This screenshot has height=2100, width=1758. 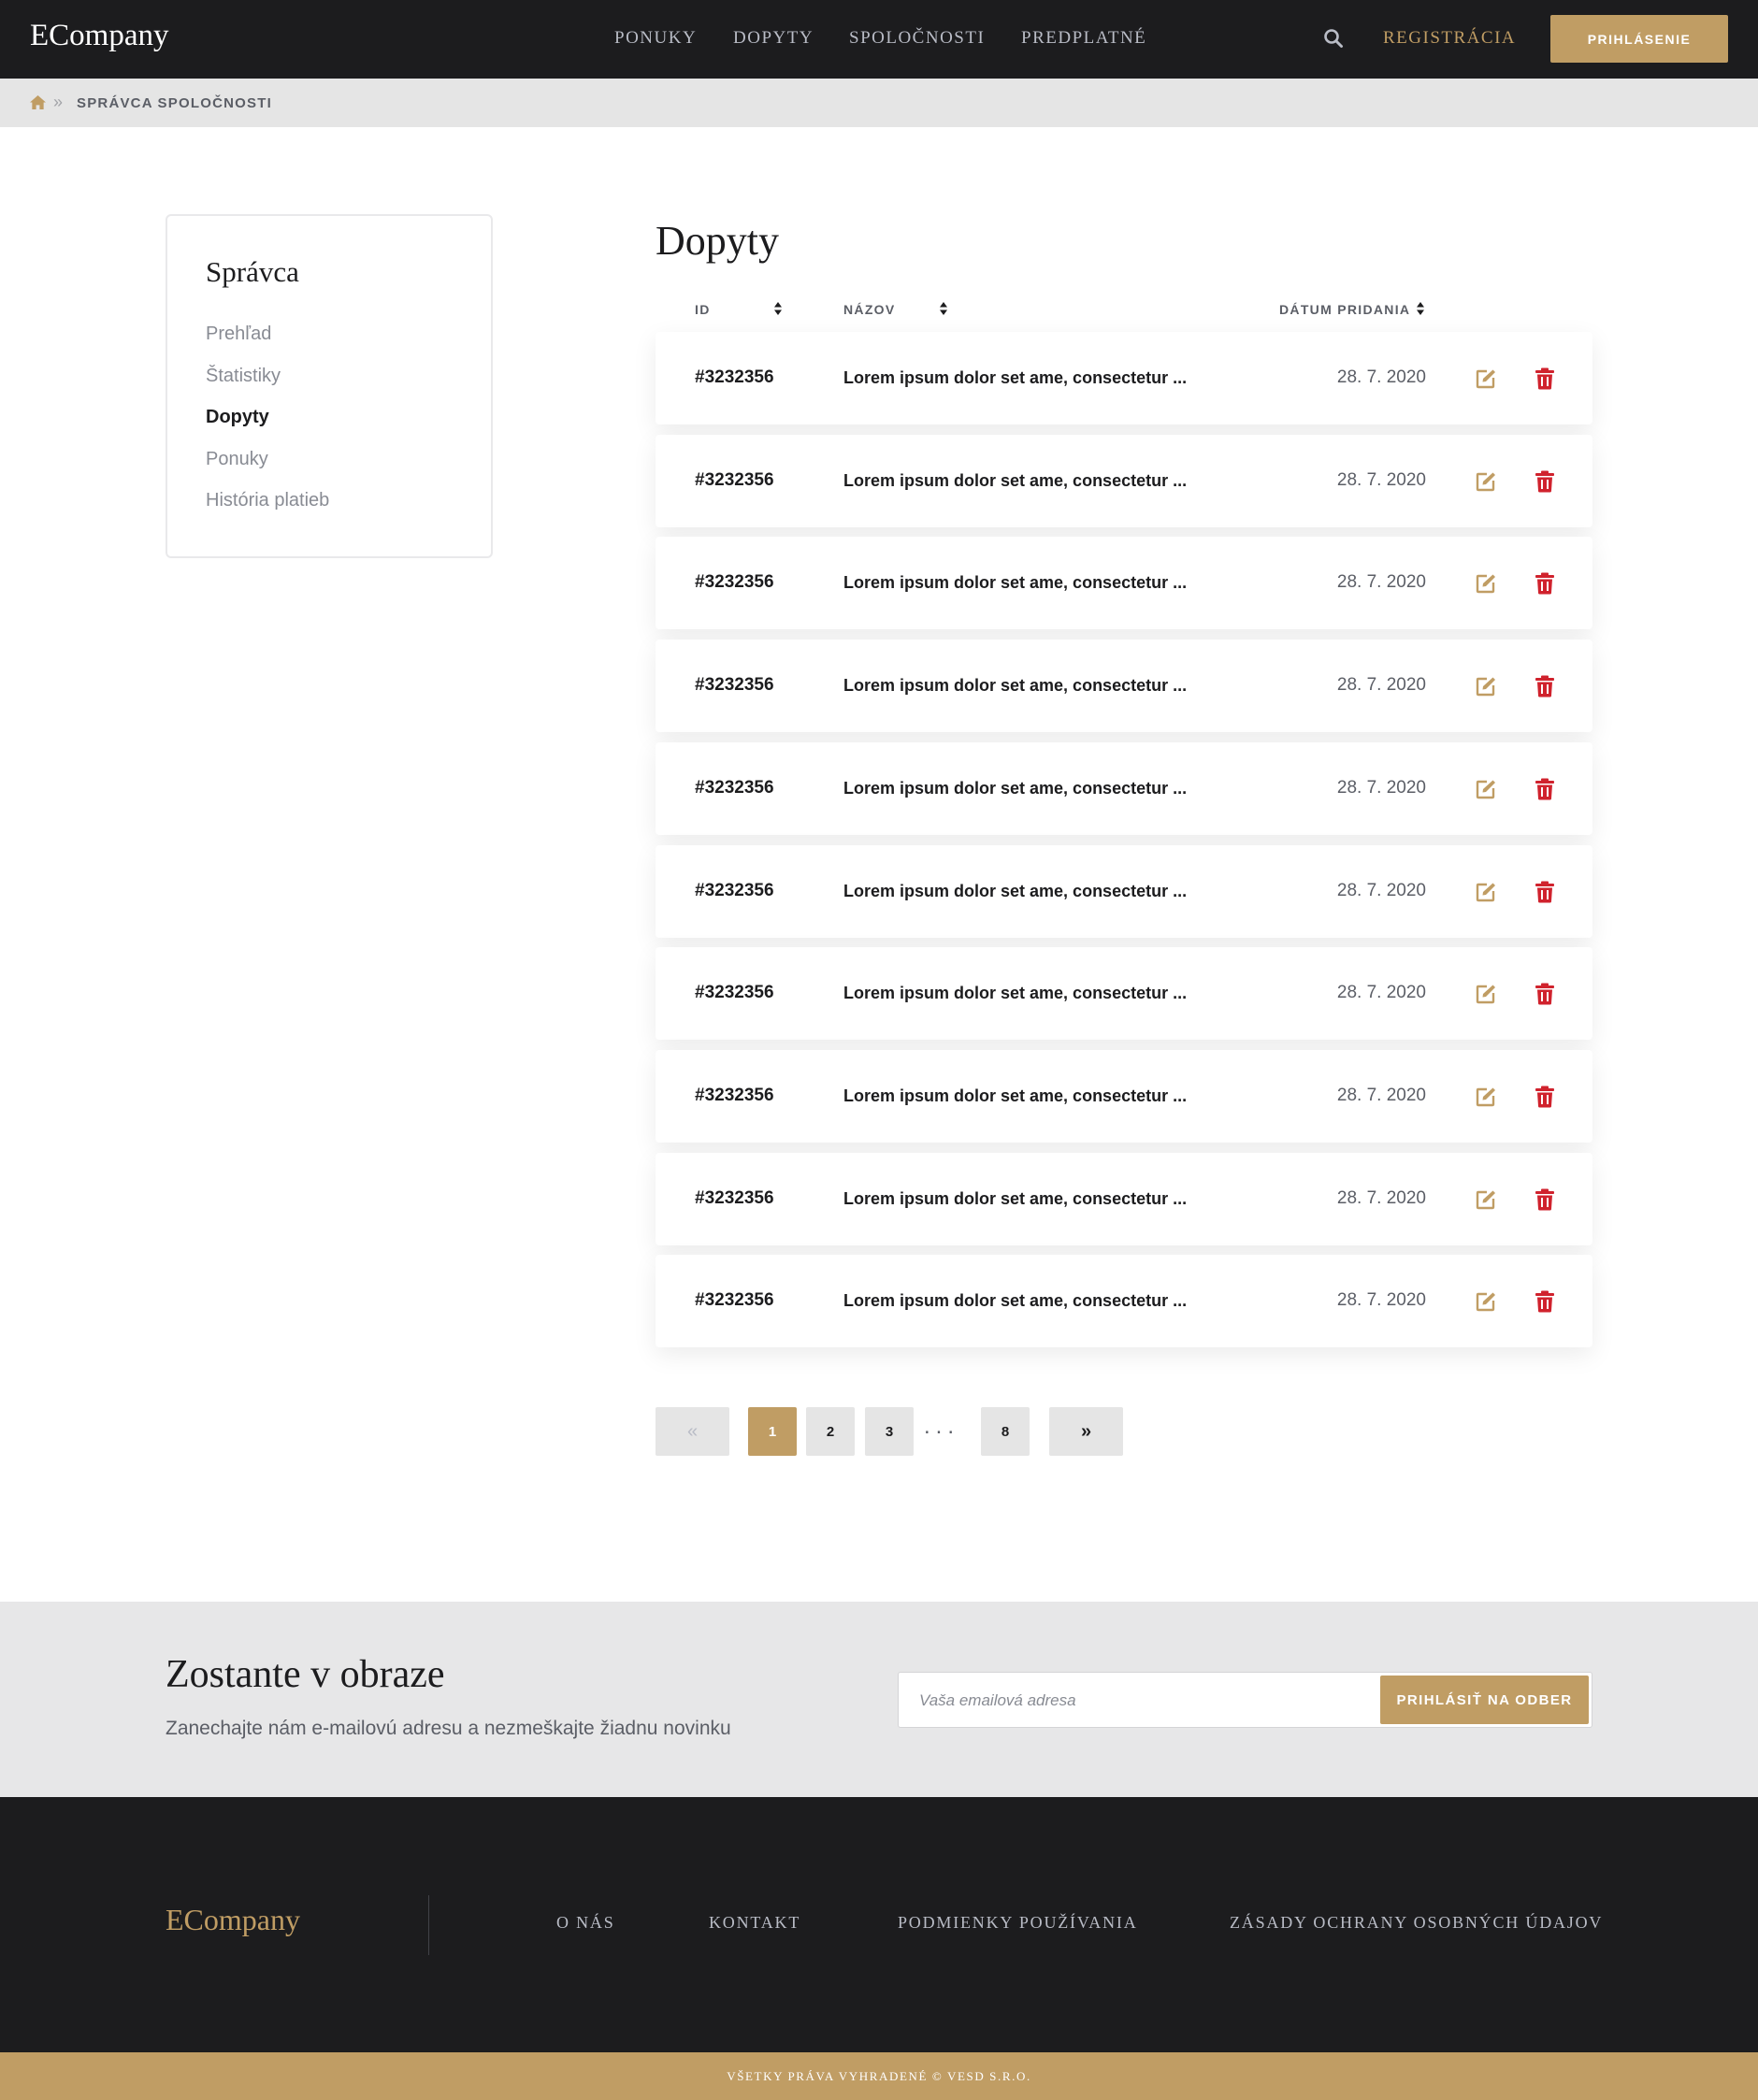 What do you see at coordinates (692, 1431) in the screenshot?
I see `pagination-first: «` at bounding box center [692, 1431].